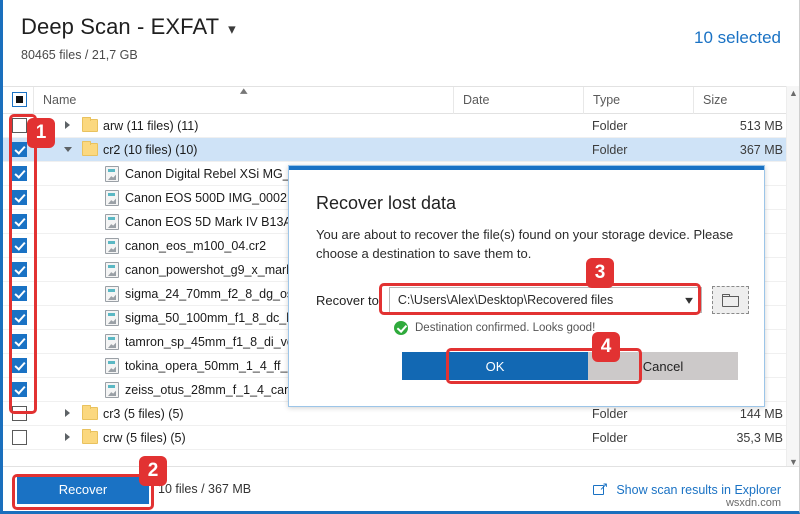  Describe the element at coordinates (401, 100) in the screenshot. I see `column-header-bar: Name Date Type Size` at that location.